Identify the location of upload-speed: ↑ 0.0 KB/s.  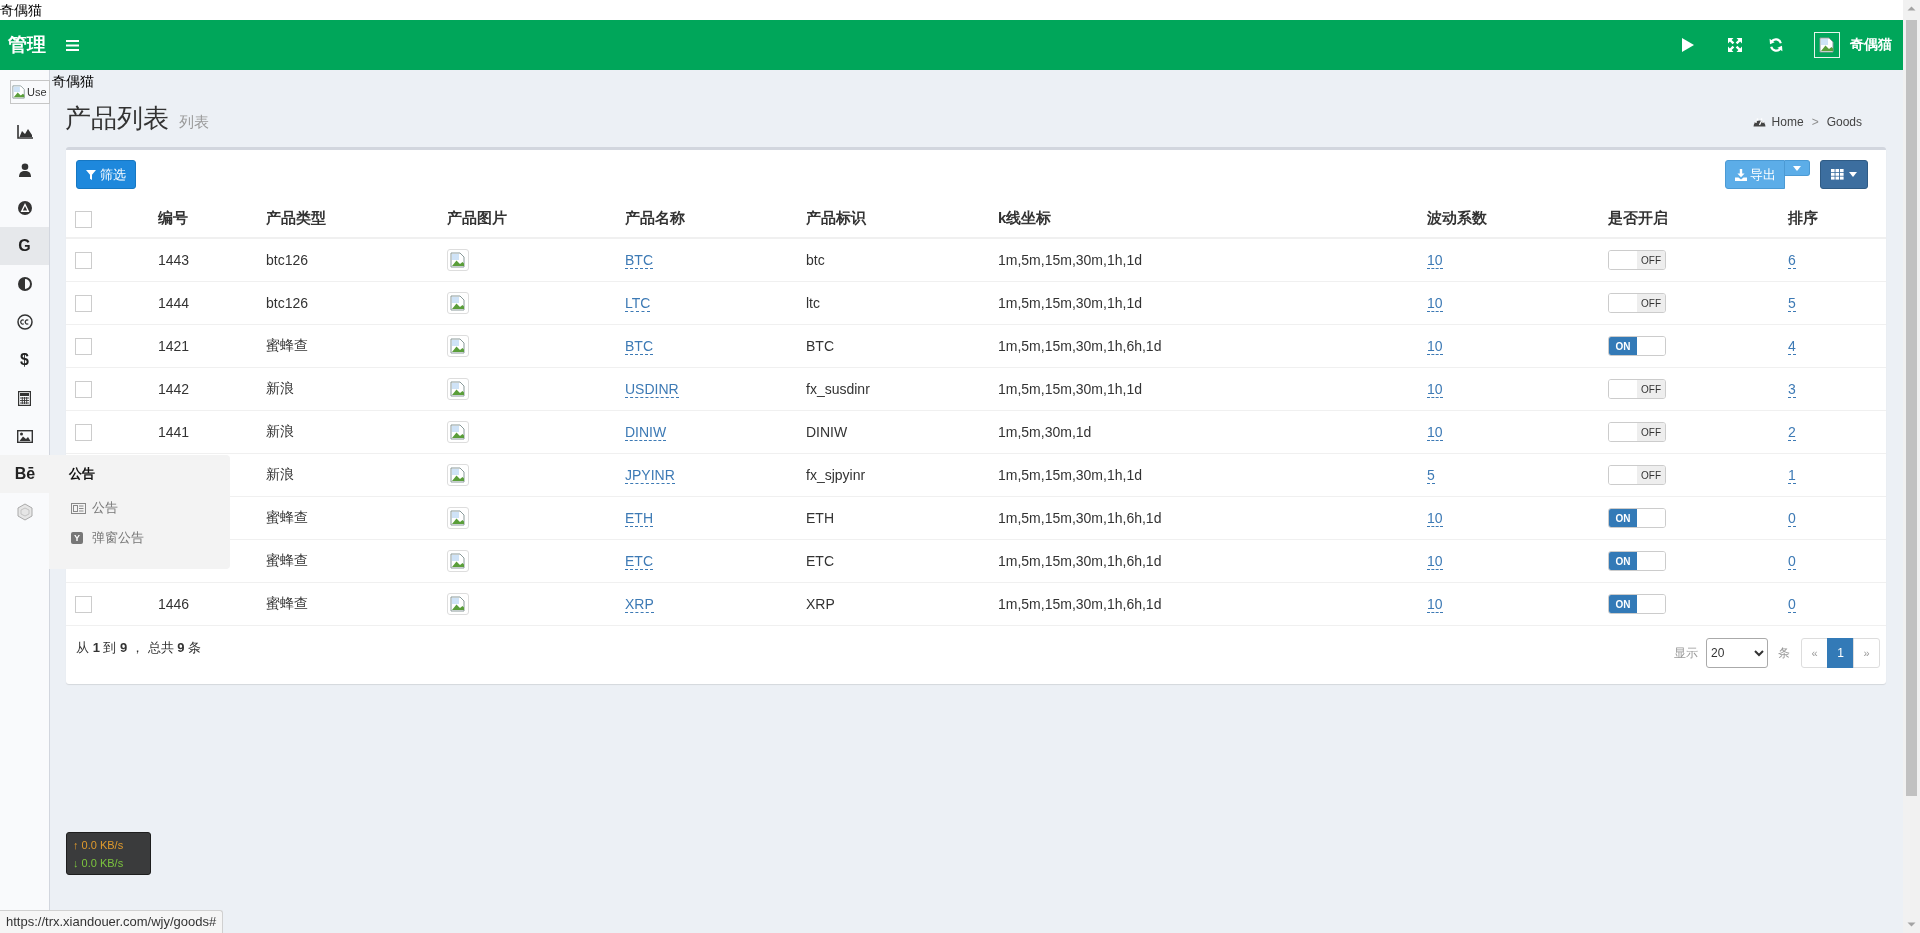
(99, 845).